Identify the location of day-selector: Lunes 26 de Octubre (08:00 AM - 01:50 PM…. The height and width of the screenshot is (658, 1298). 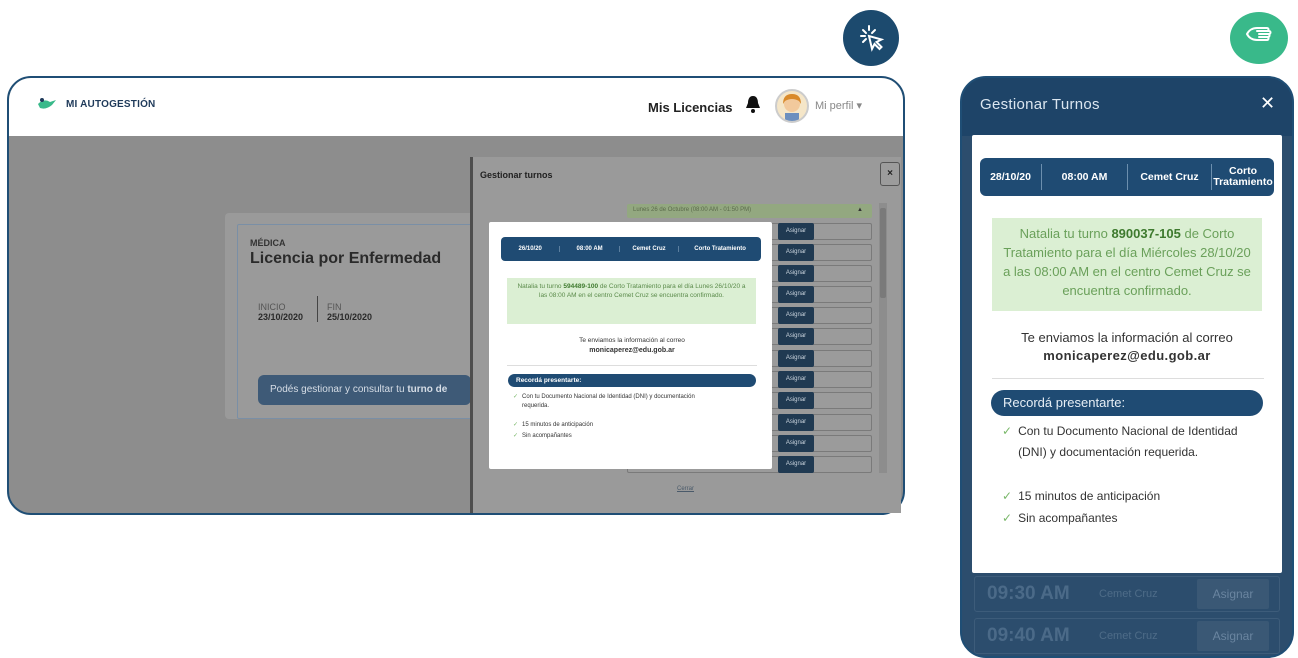
(749, 211).